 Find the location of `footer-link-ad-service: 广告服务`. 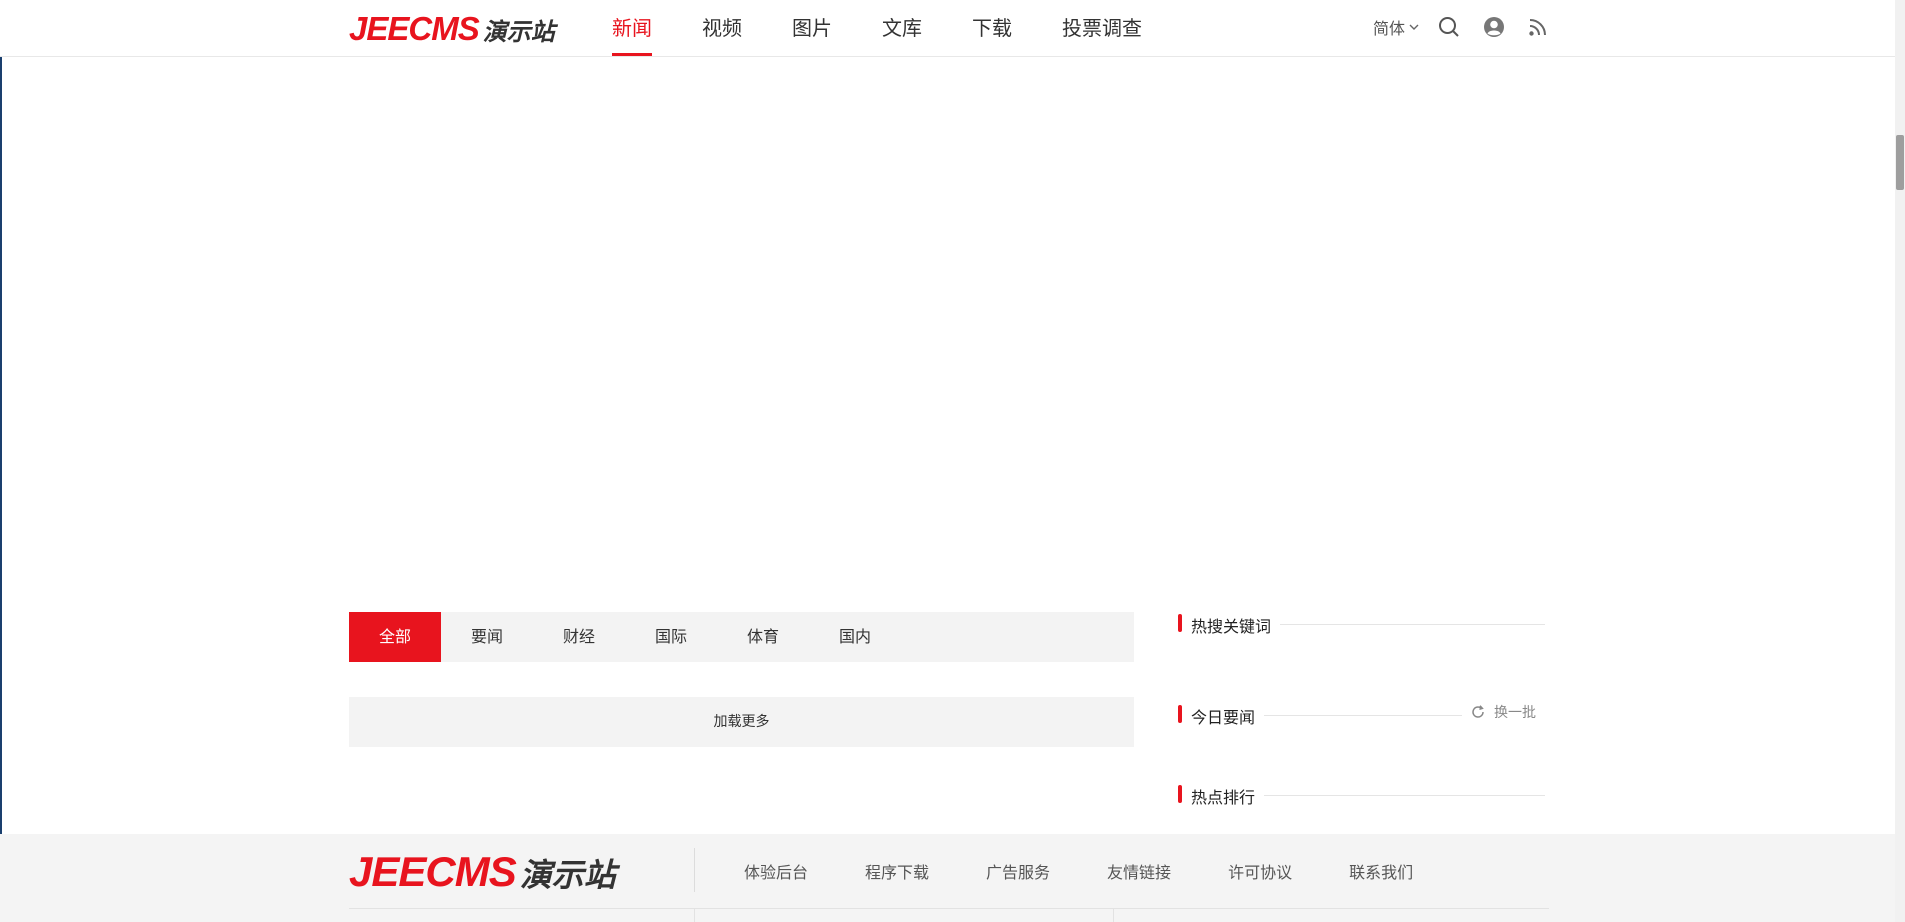

footer-link-ad-service: 广告服务 is located at coordinates (1018, 871).